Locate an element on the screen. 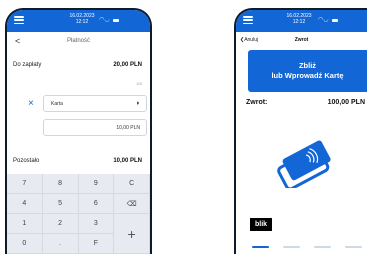 The height and width of the screenshot is (254, 367). amount-due-value: 20,00 PLN is located at coordinates (127, 65).